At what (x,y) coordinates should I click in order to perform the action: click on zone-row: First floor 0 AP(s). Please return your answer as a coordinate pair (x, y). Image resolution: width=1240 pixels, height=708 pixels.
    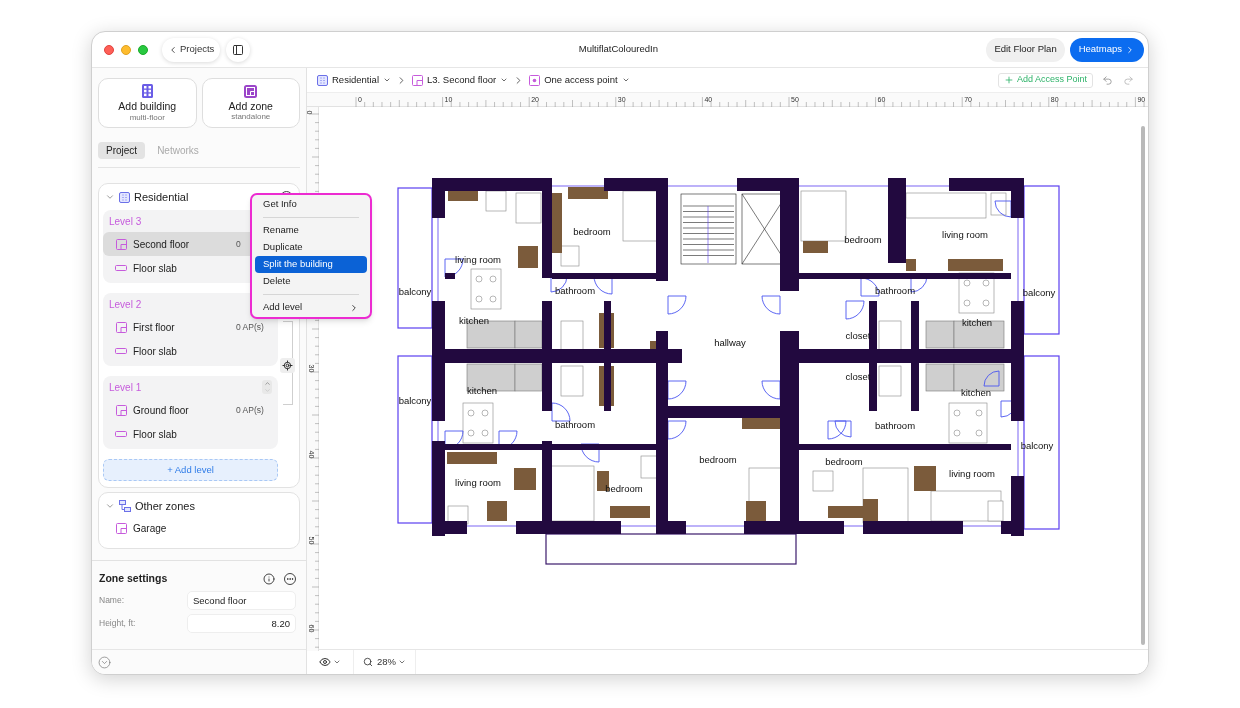
    Looking at the image, I should click on (190, 327).